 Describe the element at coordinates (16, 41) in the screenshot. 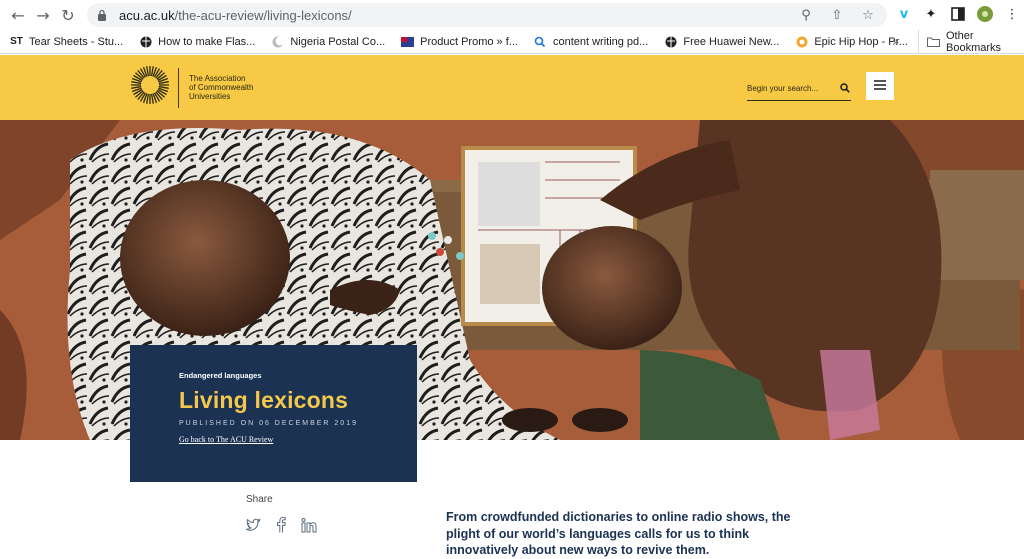

I see `st-icon: ST` at that location.